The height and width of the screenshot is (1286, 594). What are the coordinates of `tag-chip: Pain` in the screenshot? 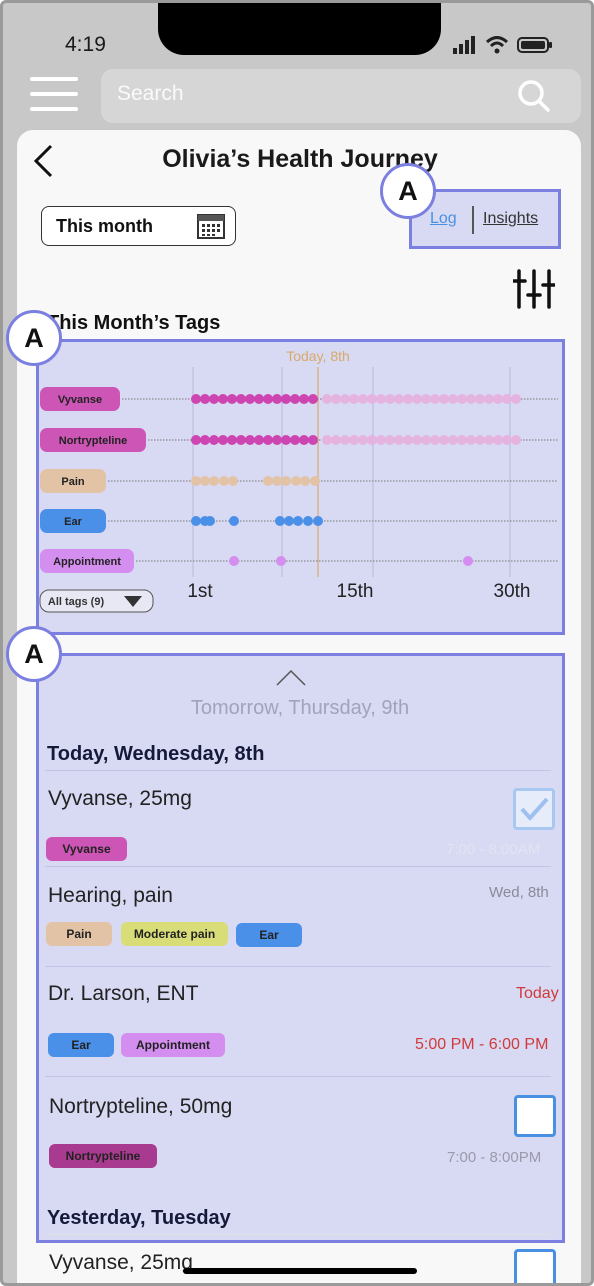 It's located at (79, 934).